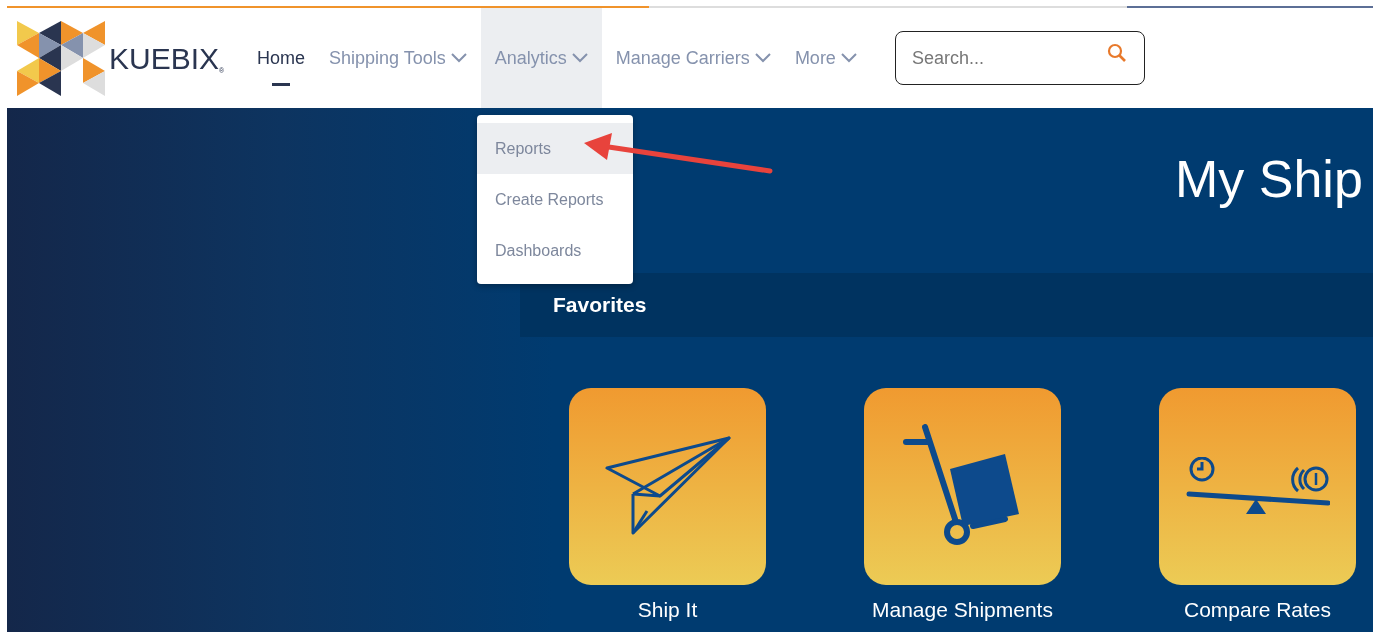  I want to click on logo-text: KUEBIX, so click(164, 58).